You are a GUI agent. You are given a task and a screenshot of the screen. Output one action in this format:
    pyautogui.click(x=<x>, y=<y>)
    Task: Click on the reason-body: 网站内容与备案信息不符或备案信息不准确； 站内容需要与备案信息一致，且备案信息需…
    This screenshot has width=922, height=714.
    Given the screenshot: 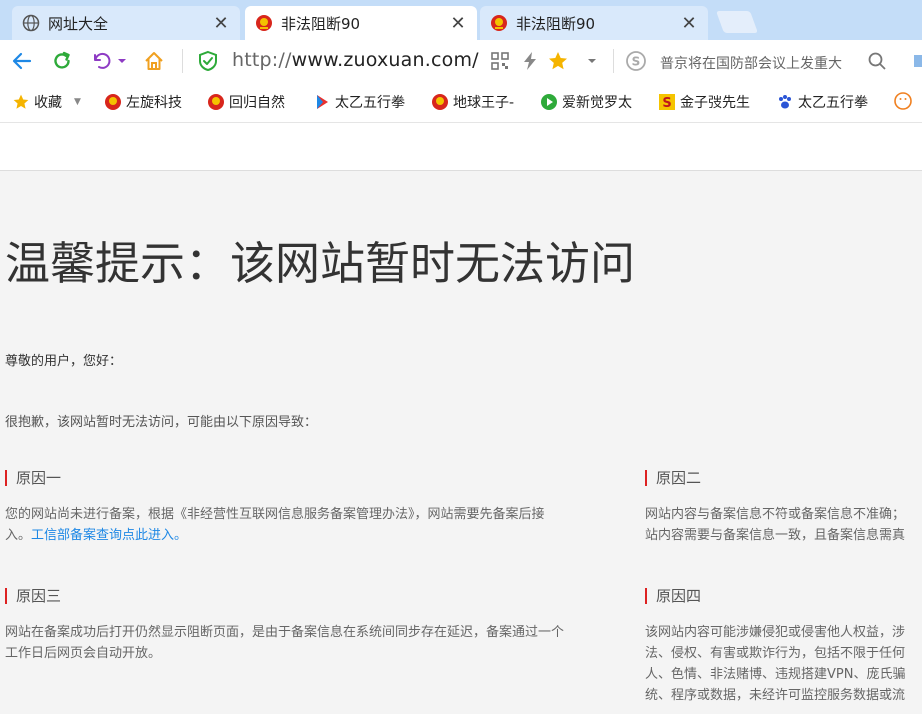 What is the action you would take?
    pyautogui.click(x=783, y=525)
    